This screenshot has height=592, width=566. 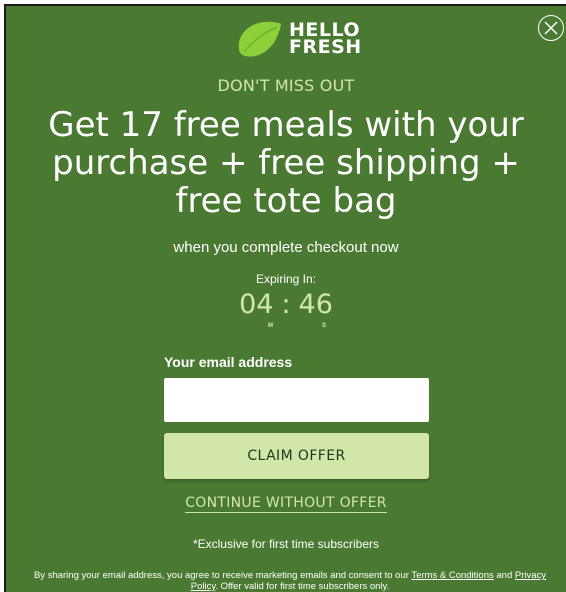 I want to click on logo-wordmark: HELLO FRESH, so click(x=325, y=39).